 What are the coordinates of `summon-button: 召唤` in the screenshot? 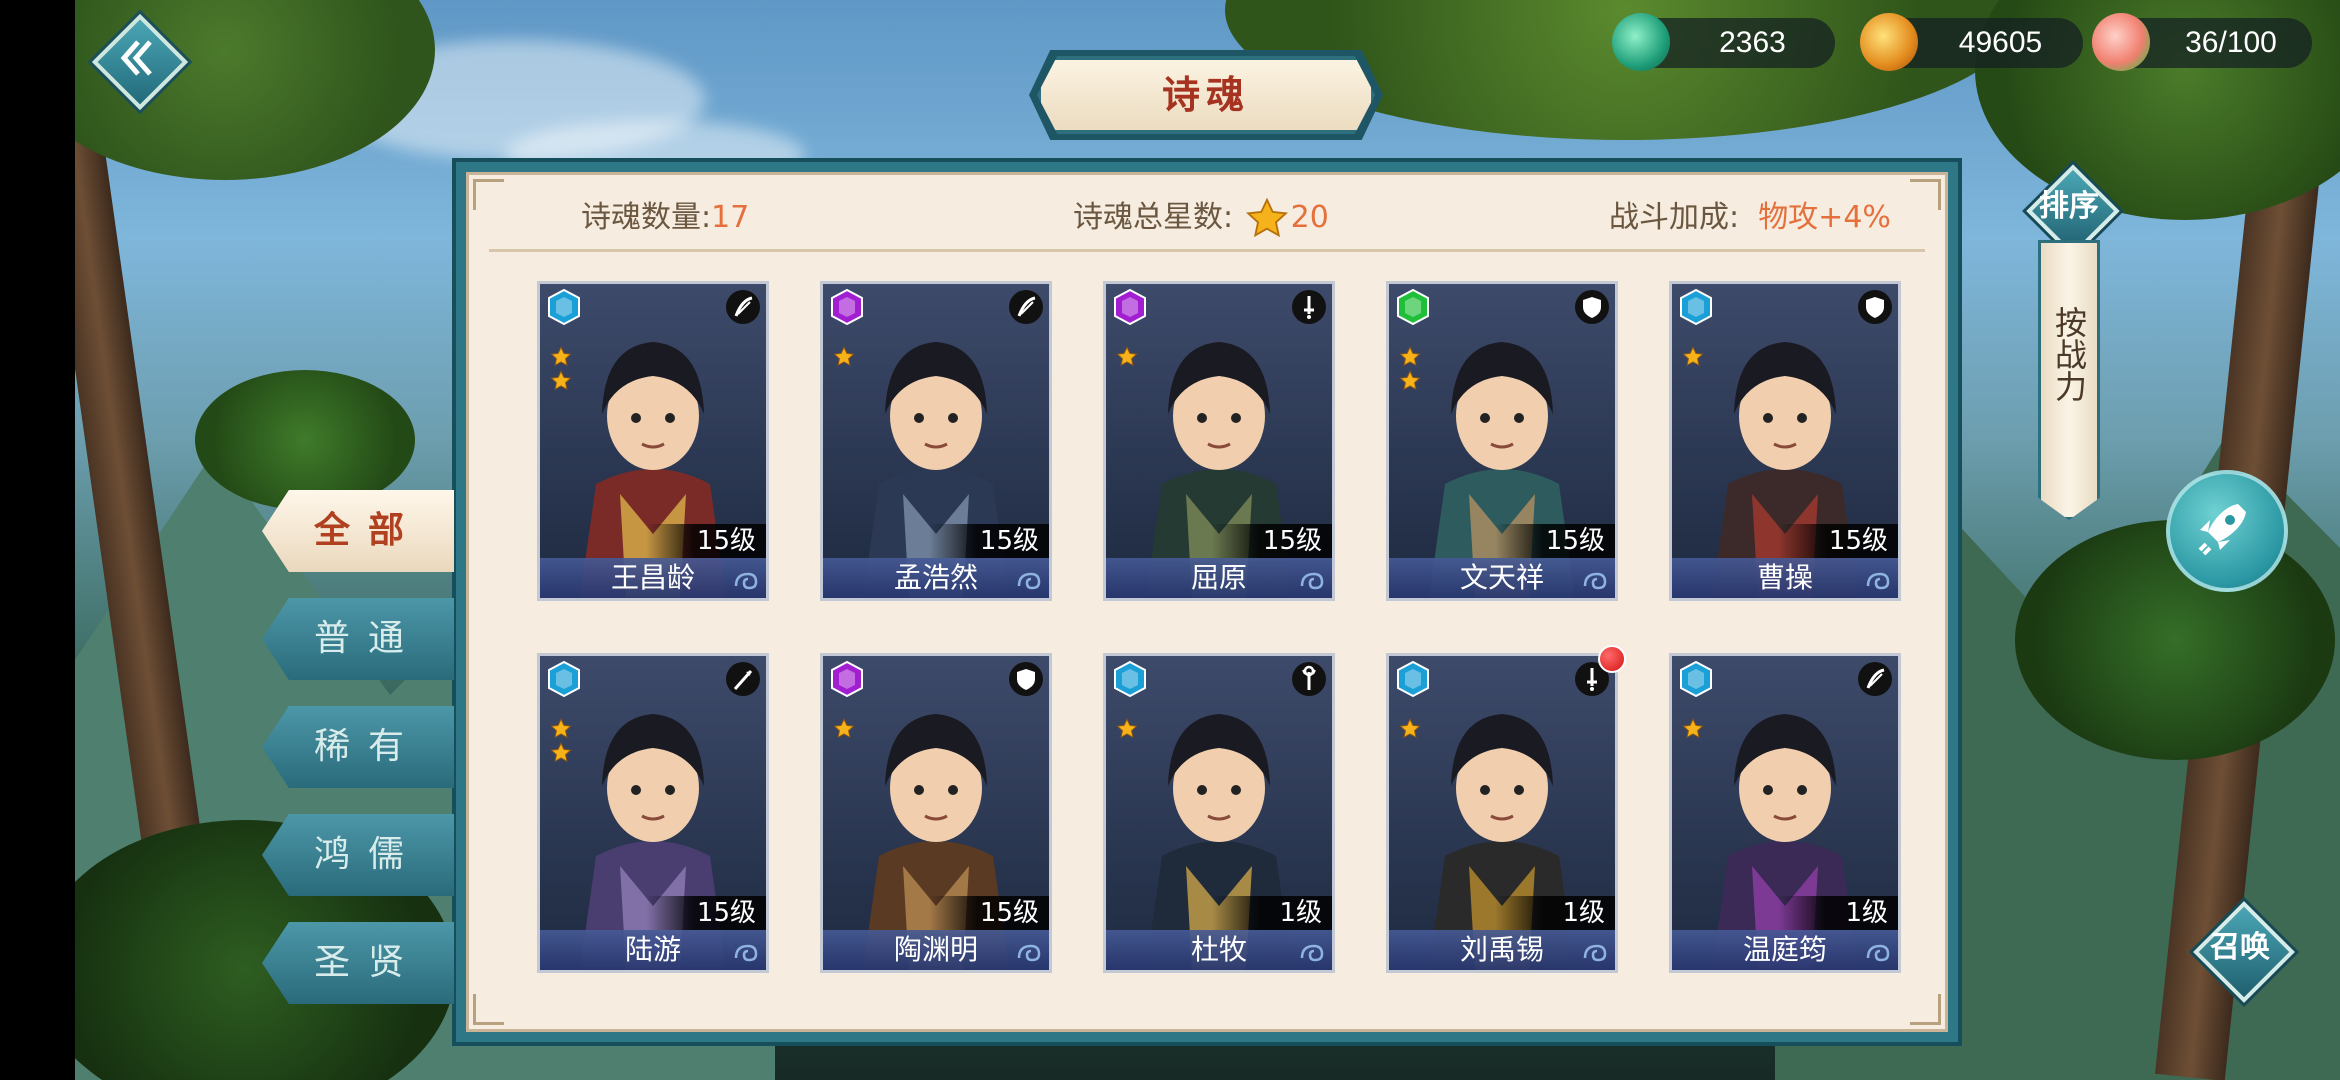 It's located at (2241, 949).